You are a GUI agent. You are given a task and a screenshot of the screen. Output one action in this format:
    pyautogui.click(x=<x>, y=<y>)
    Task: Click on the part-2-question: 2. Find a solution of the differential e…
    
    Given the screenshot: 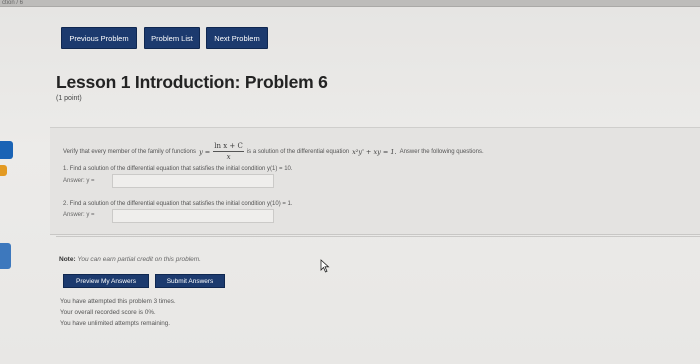 What is the action you would take?
    pyautogui.click(x=178, y=204)
    